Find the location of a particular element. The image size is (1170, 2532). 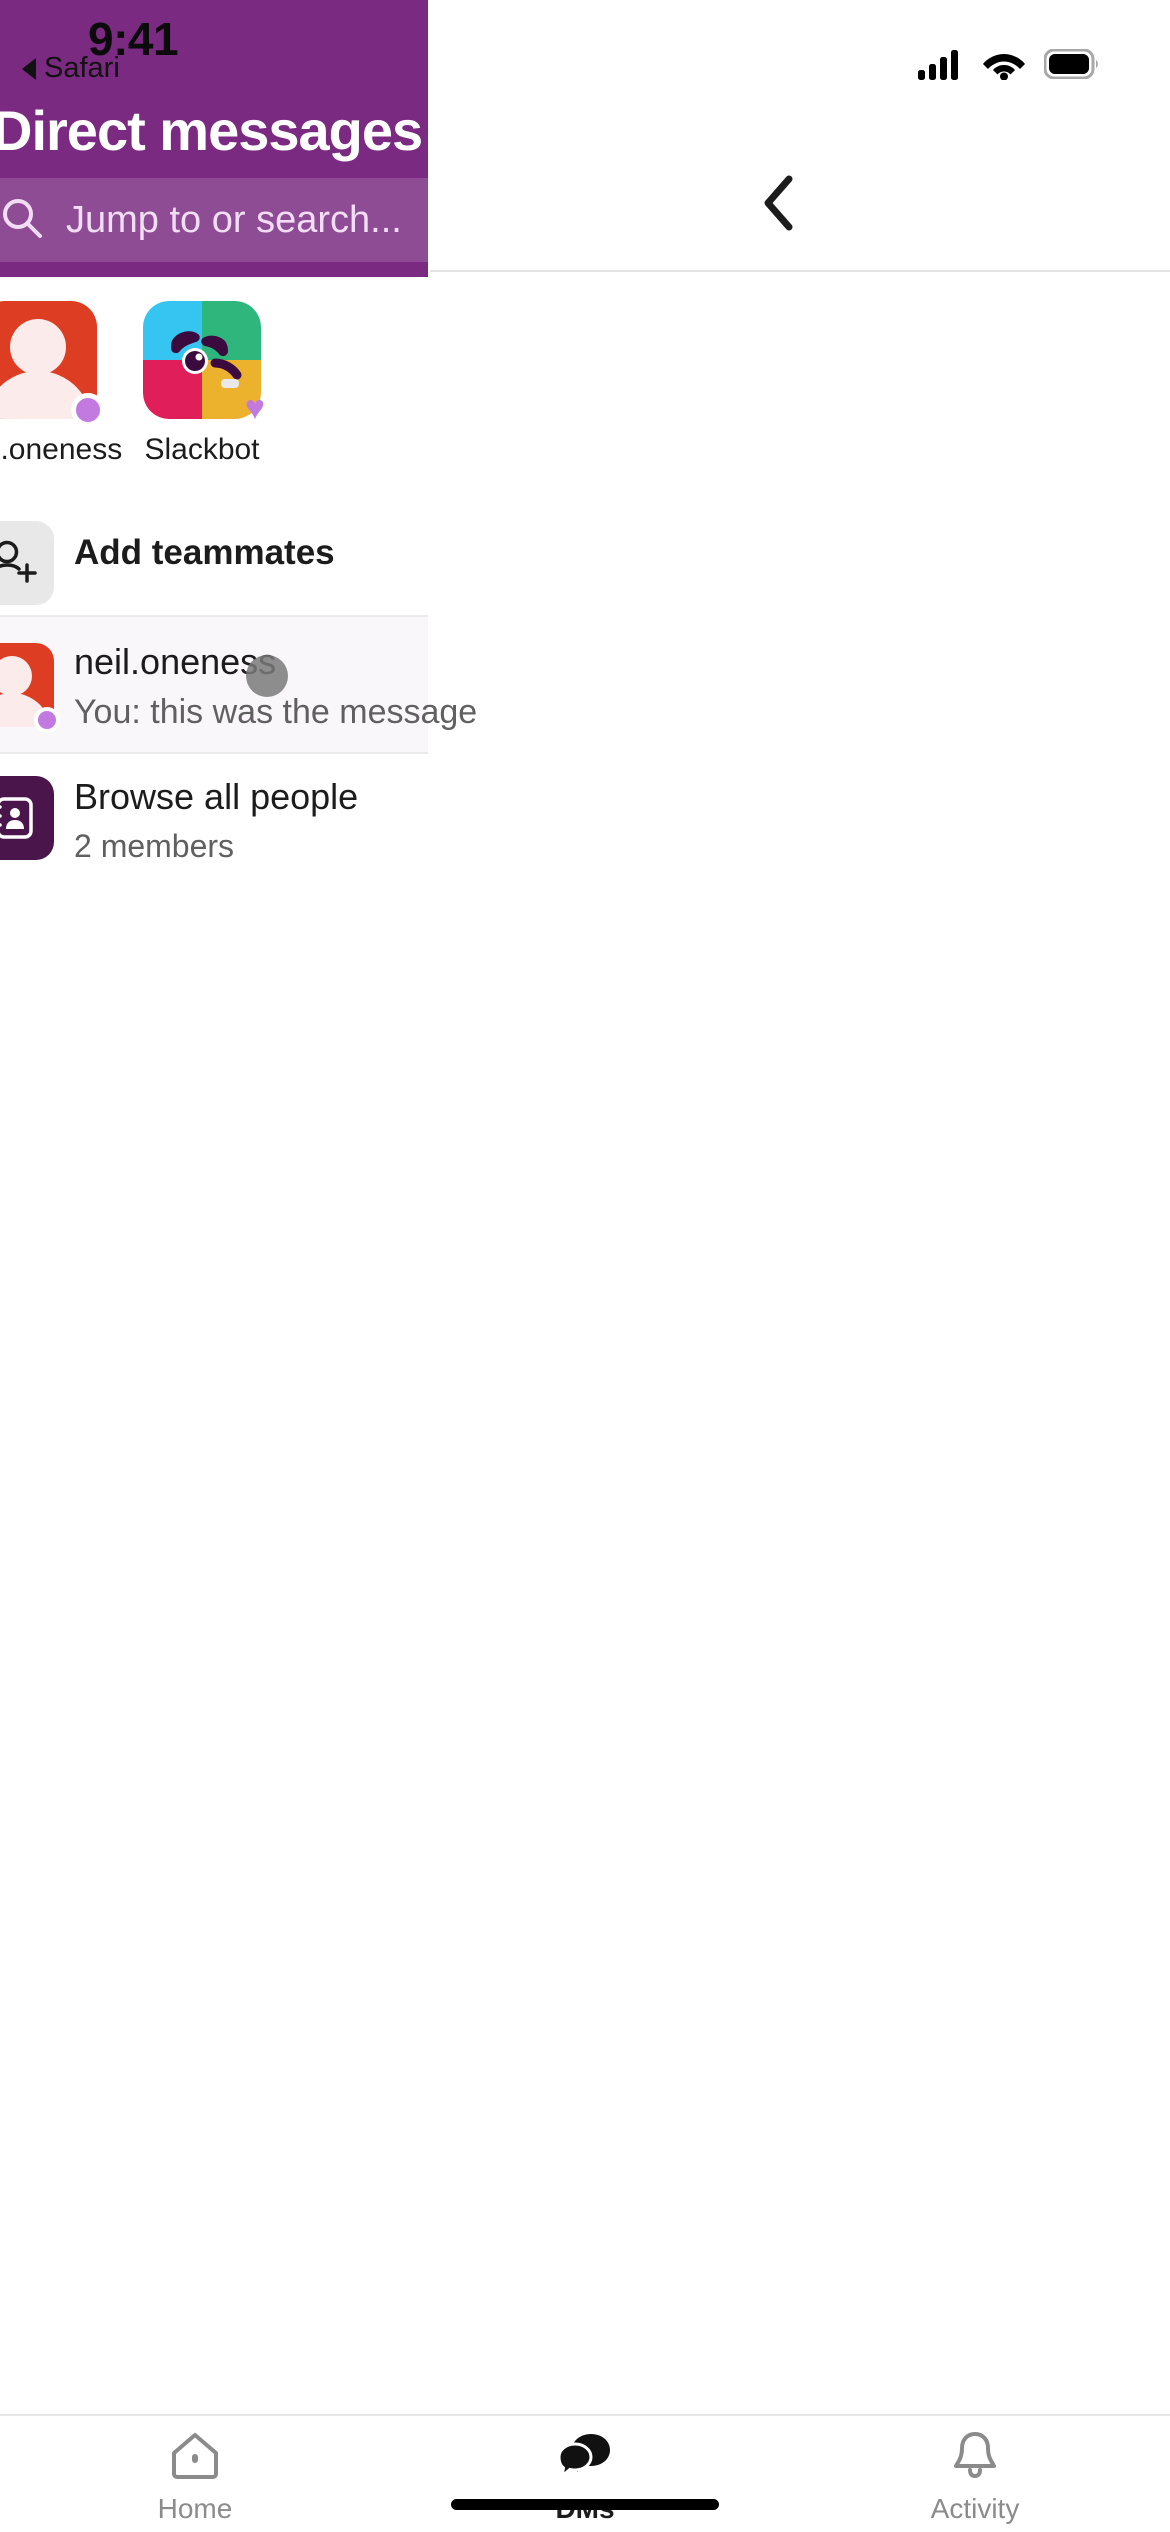

home-icon is located at coordinates (195, 2457).